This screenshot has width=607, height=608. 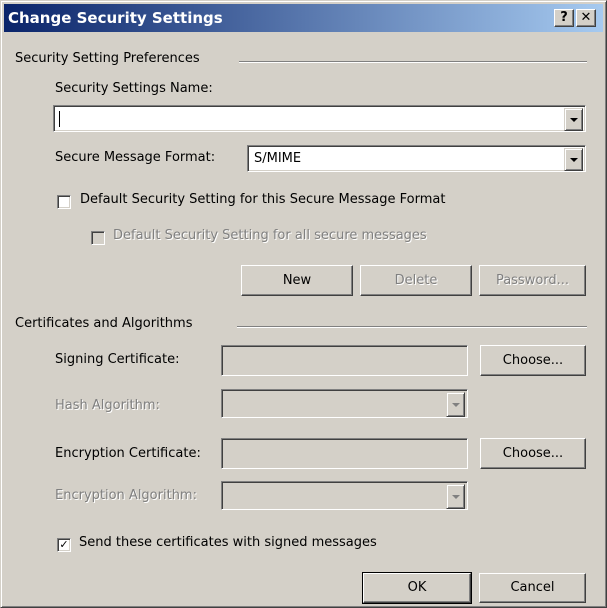 I want to click on signing-certificate-label: Signing Certificate:, so click(x=117, y=359).